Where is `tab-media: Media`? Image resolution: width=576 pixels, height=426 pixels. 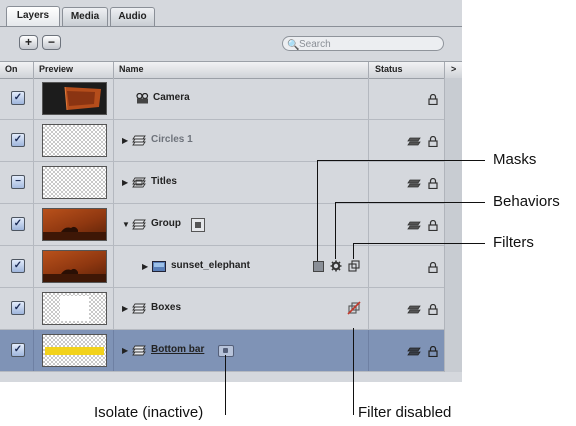 tab-media: Media is located at coordinates (85, 16).